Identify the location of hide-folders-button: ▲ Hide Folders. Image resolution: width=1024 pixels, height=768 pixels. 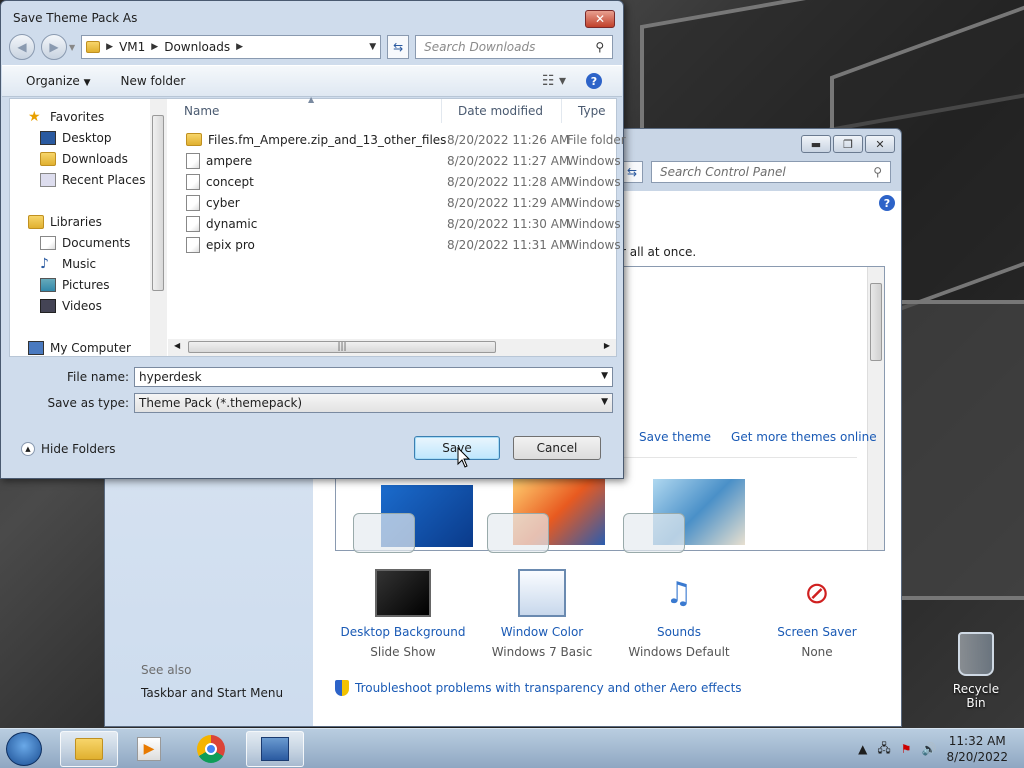
(68, 449).